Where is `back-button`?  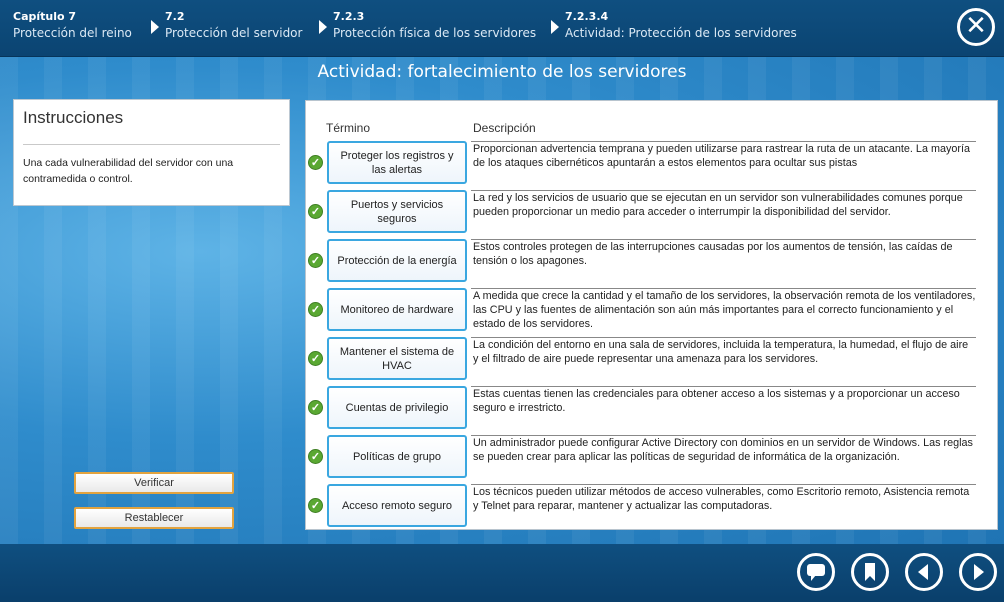 back-button is located at coordinates (924, 572).